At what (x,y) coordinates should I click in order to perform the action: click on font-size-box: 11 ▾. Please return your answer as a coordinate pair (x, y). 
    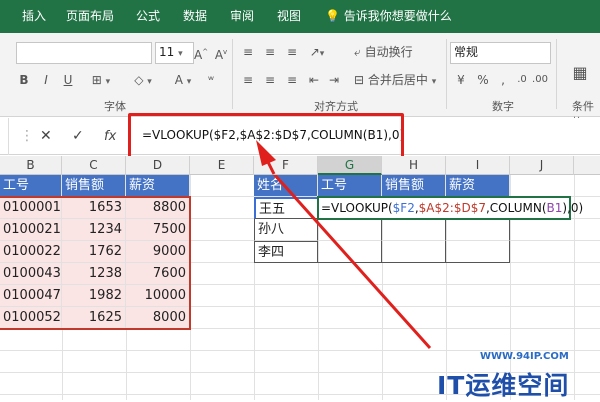
    Looking at the image, I should click on (174, 53).